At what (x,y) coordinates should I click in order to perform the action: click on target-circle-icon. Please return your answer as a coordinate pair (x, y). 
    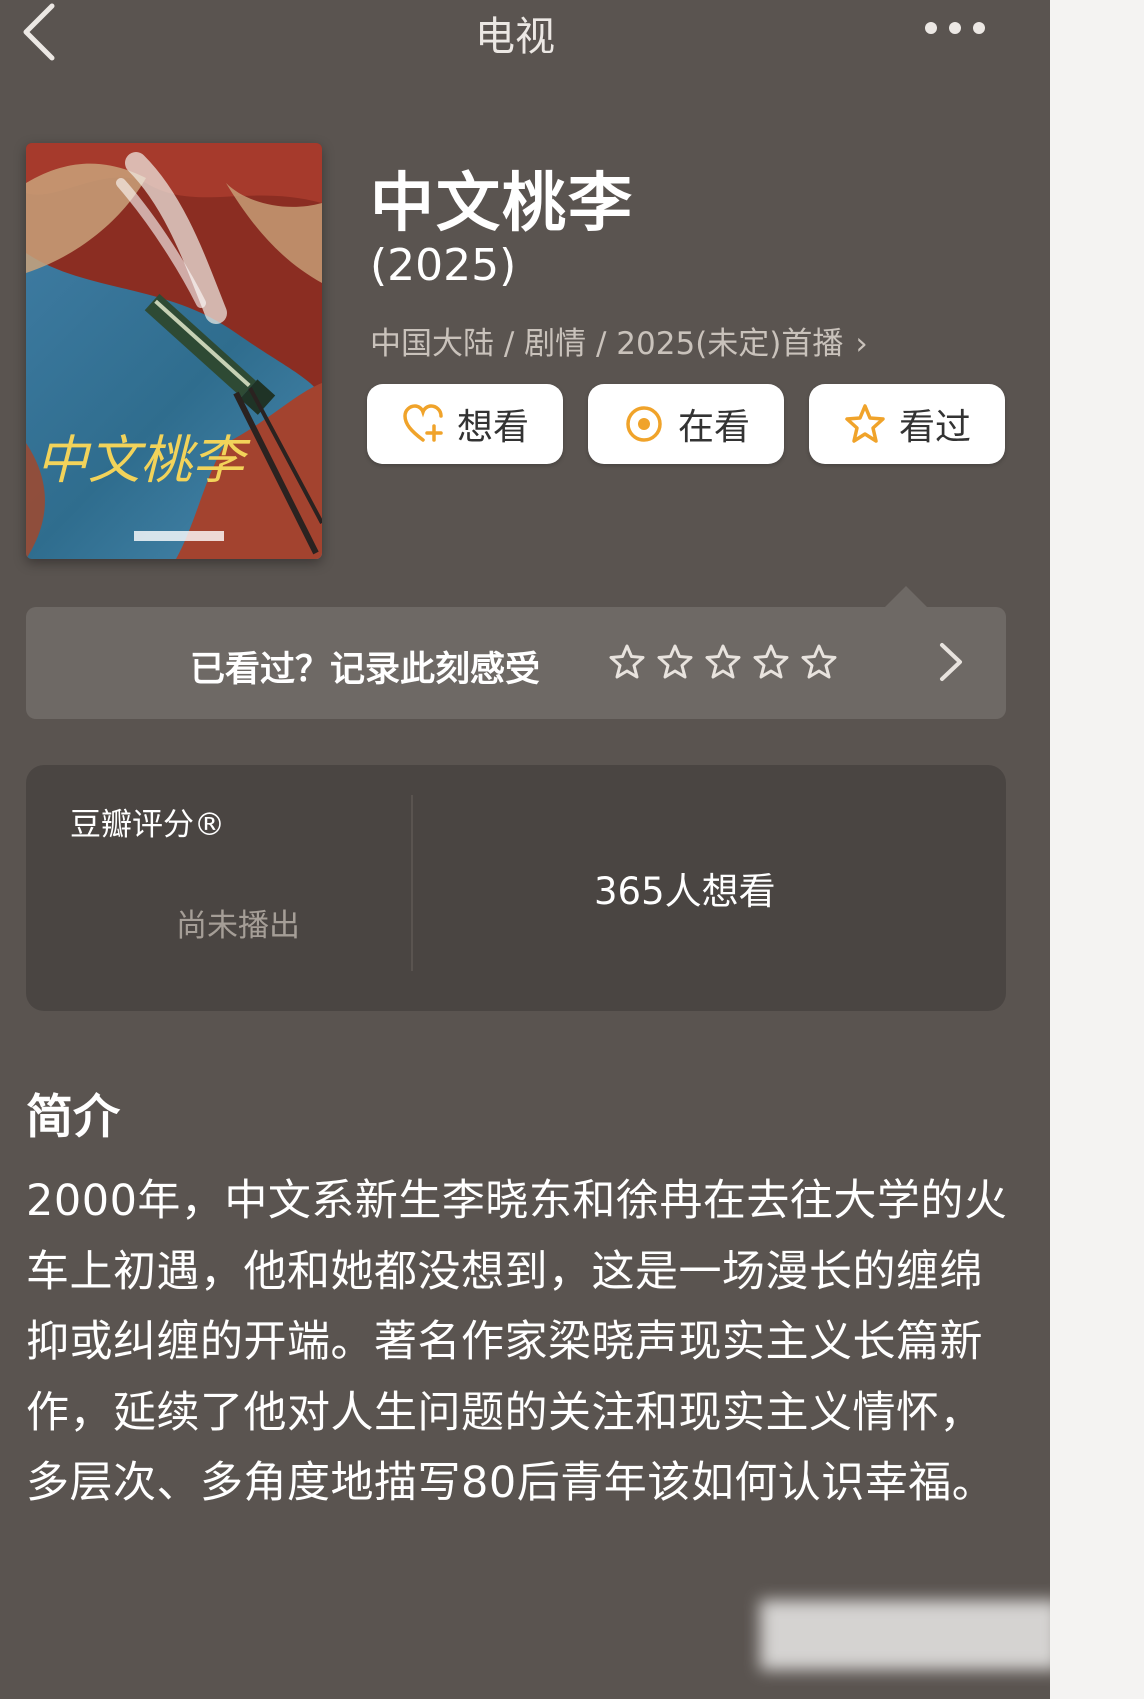
    Looking at the image, I should click on (644, 424).